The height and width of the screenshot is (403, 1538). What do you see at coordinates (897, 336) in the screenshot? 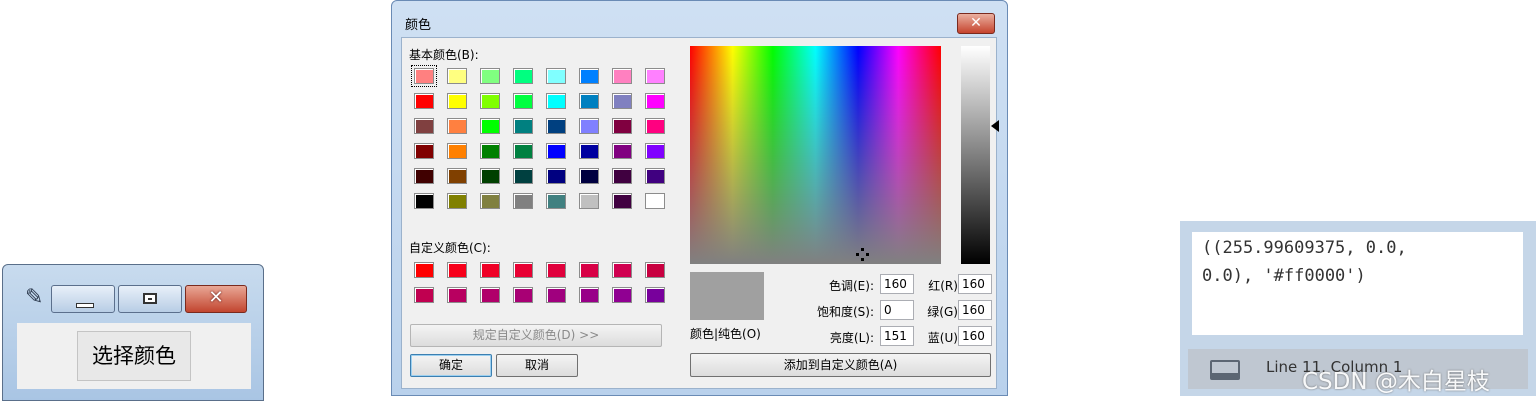
I see `luminance-field: 151` at bounding box center [897, 336].